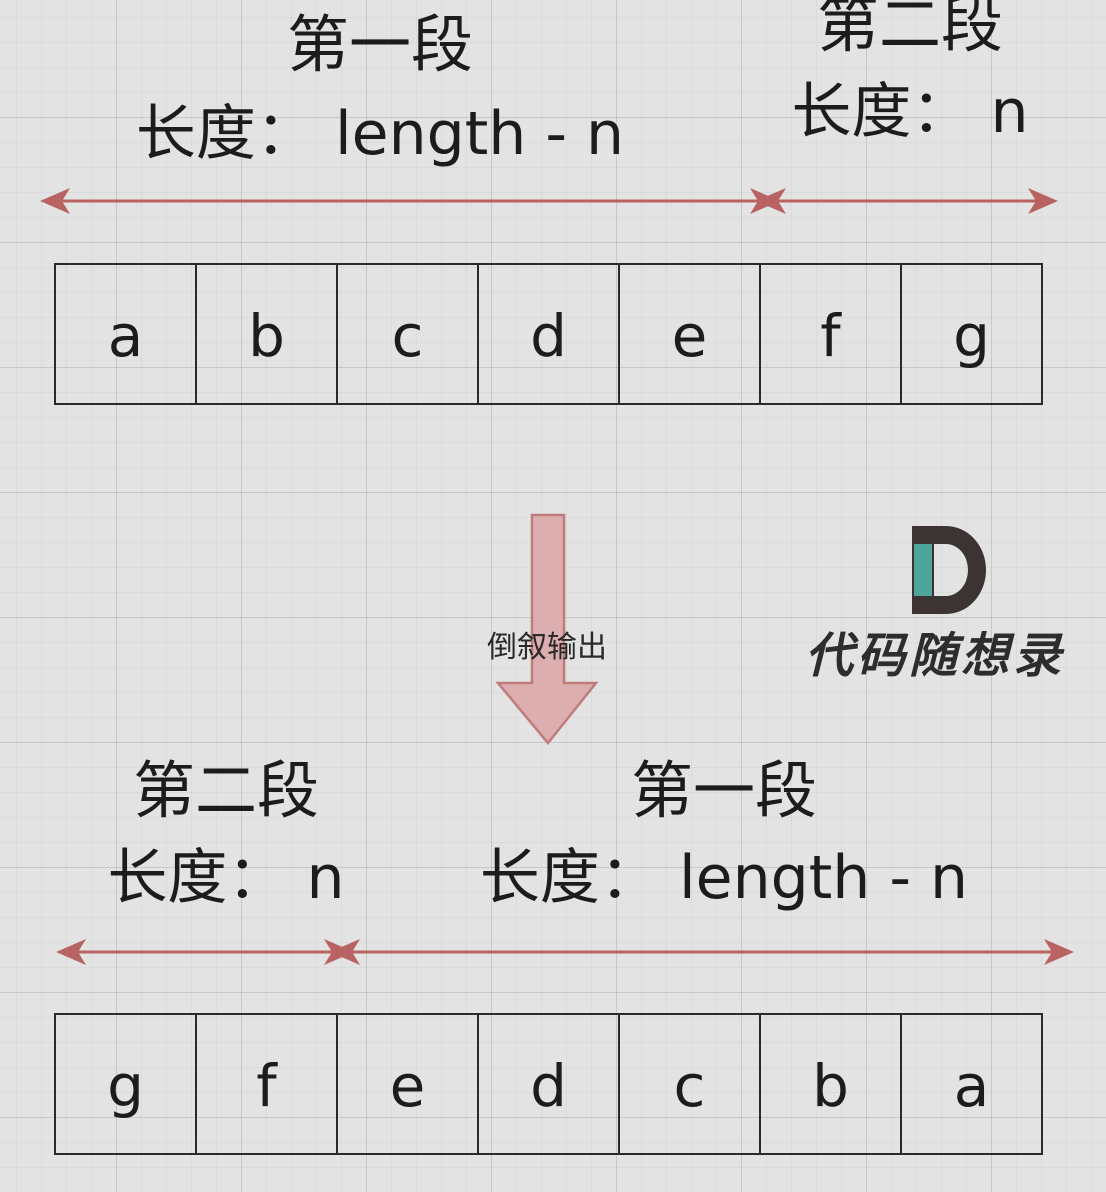 This screenshot has width=1106, height=1192. I want to click on logo-d-icon, so click(949, 570).